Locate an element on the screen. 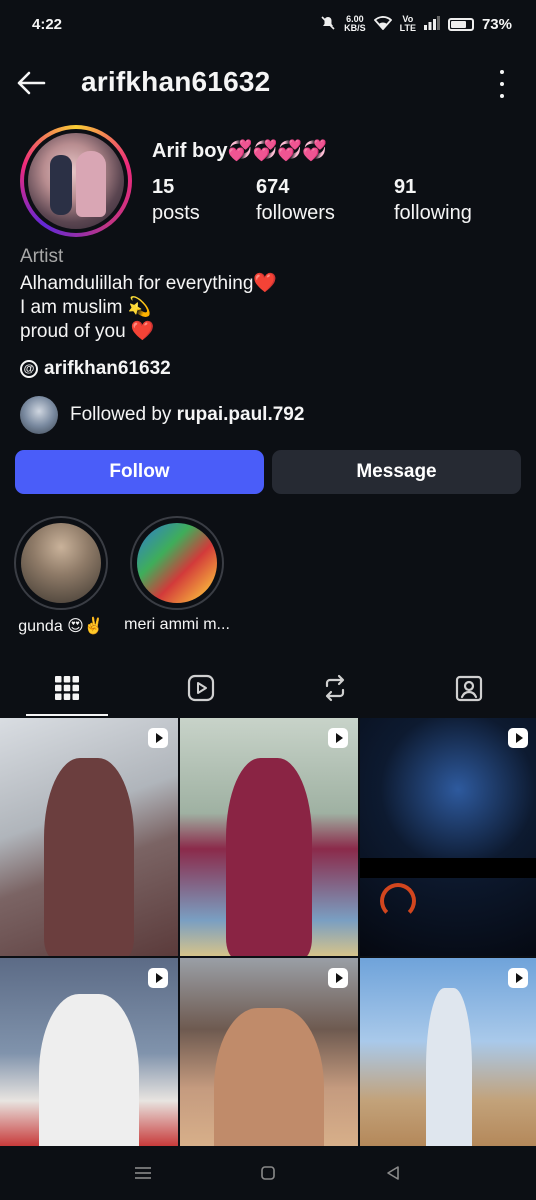 The width and height of the screenshot is (536, 1200). bio-line: Alhamdulillah for everything❤️ is located at coordinates (149, 283).